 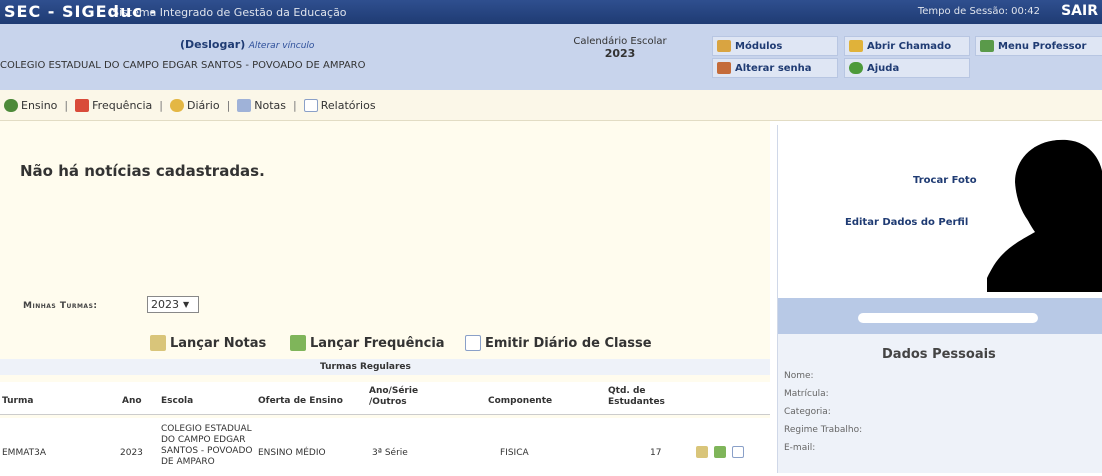 I want to click on hand-icon, so click(x=856, y=46).